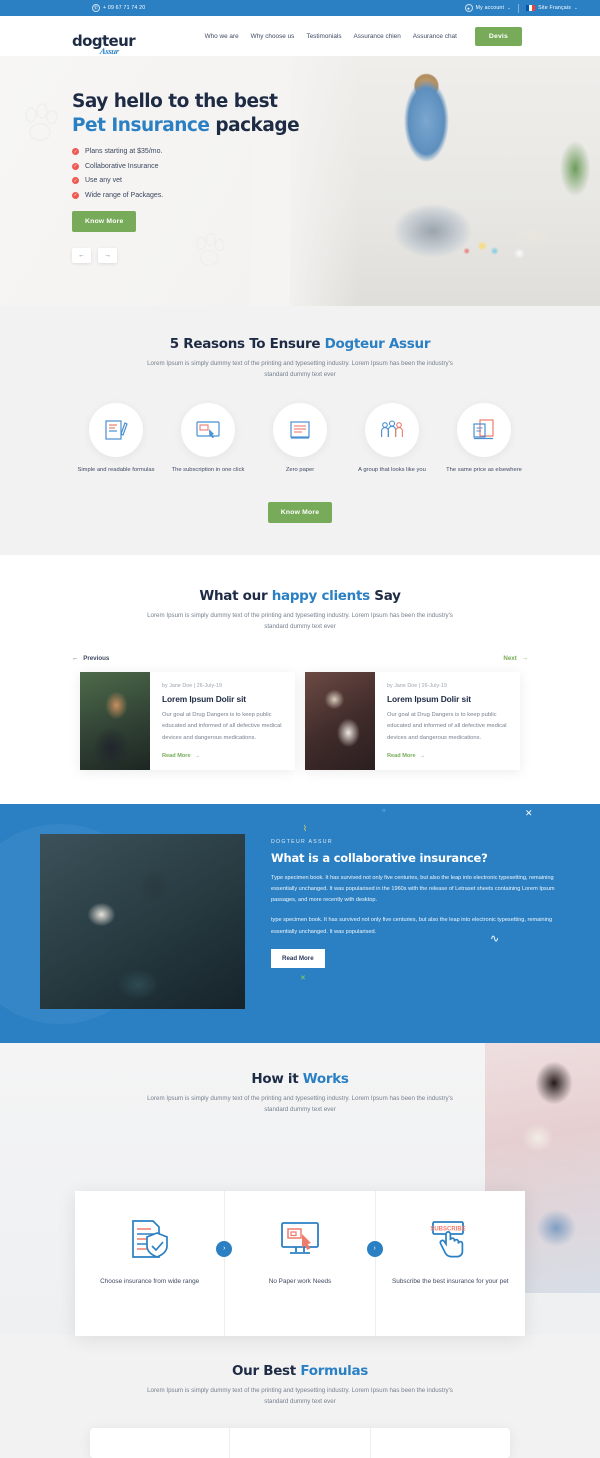  I want to click on collaborative-read-more-button: Read More, so click(298, 958).